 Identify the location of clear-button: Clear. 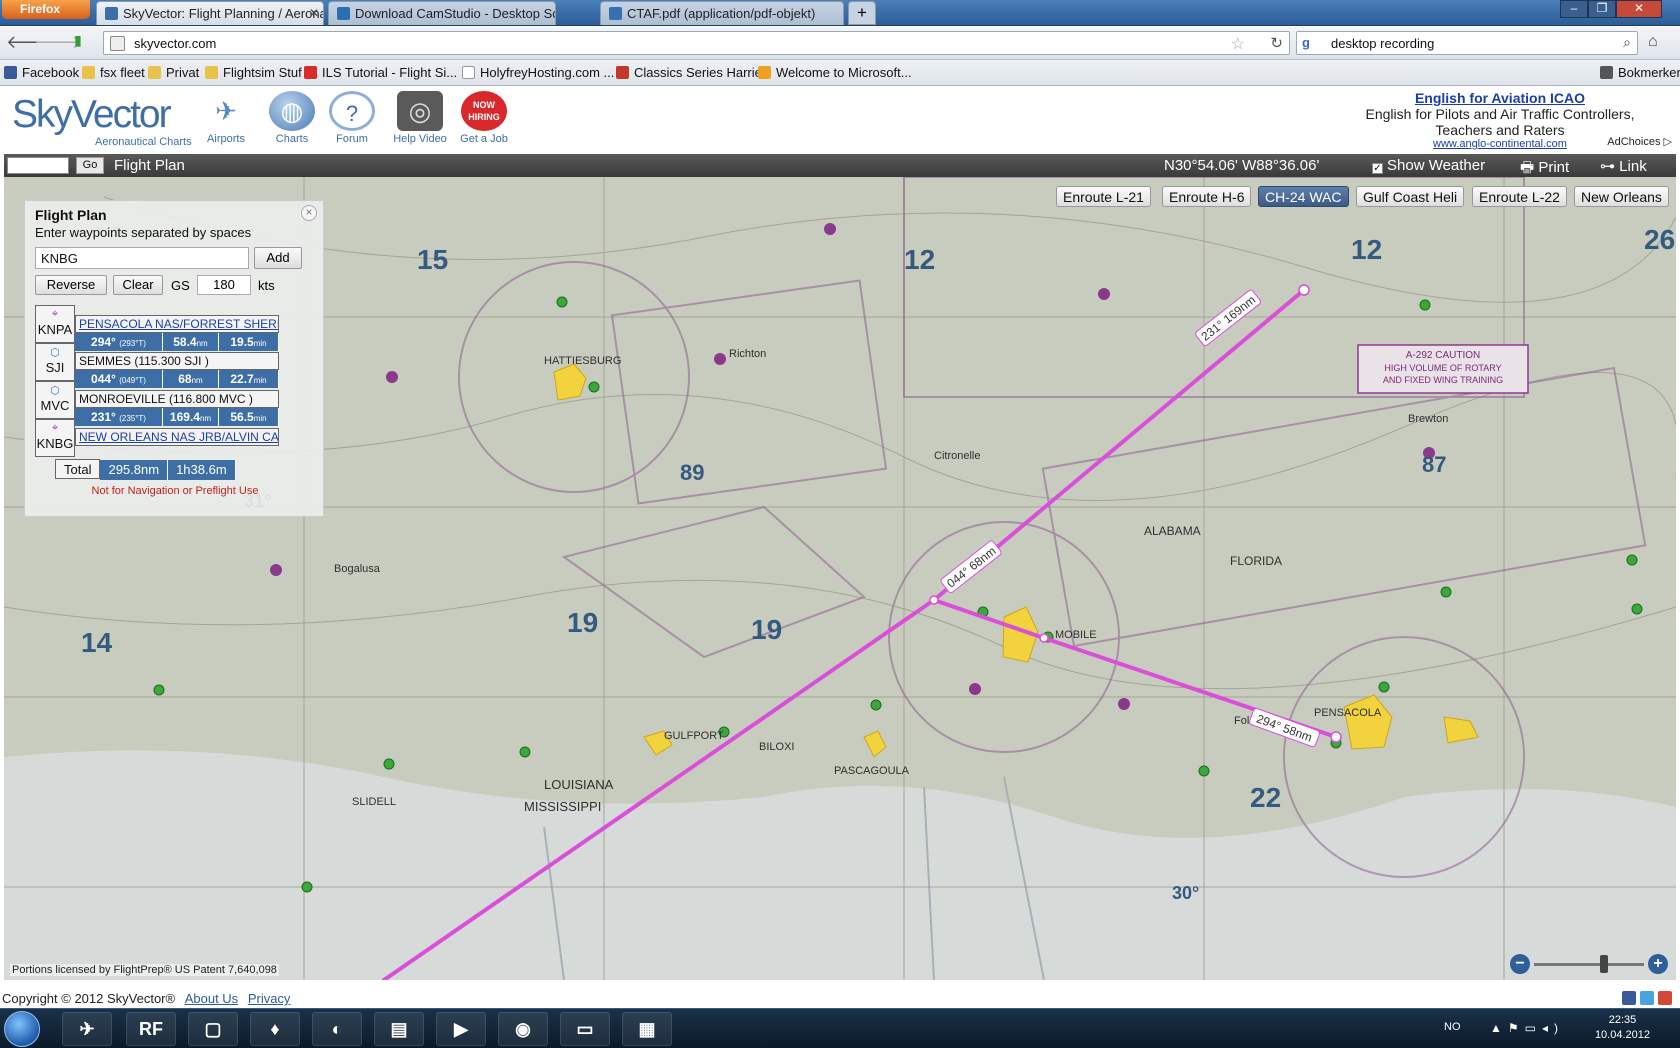
(138, 285).